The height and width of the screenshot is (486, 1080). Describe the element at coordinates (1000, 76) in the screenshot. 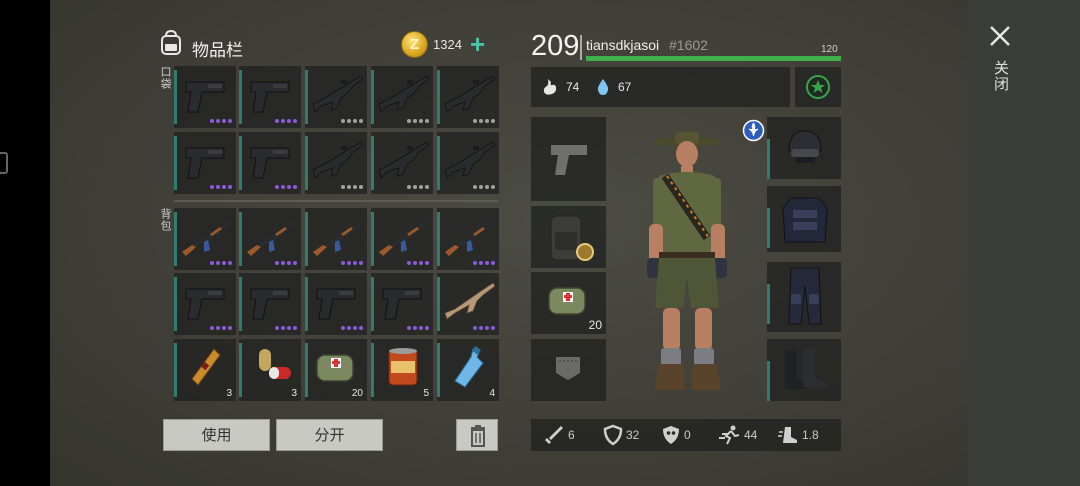

I see `close-button: 关闭` at that location.